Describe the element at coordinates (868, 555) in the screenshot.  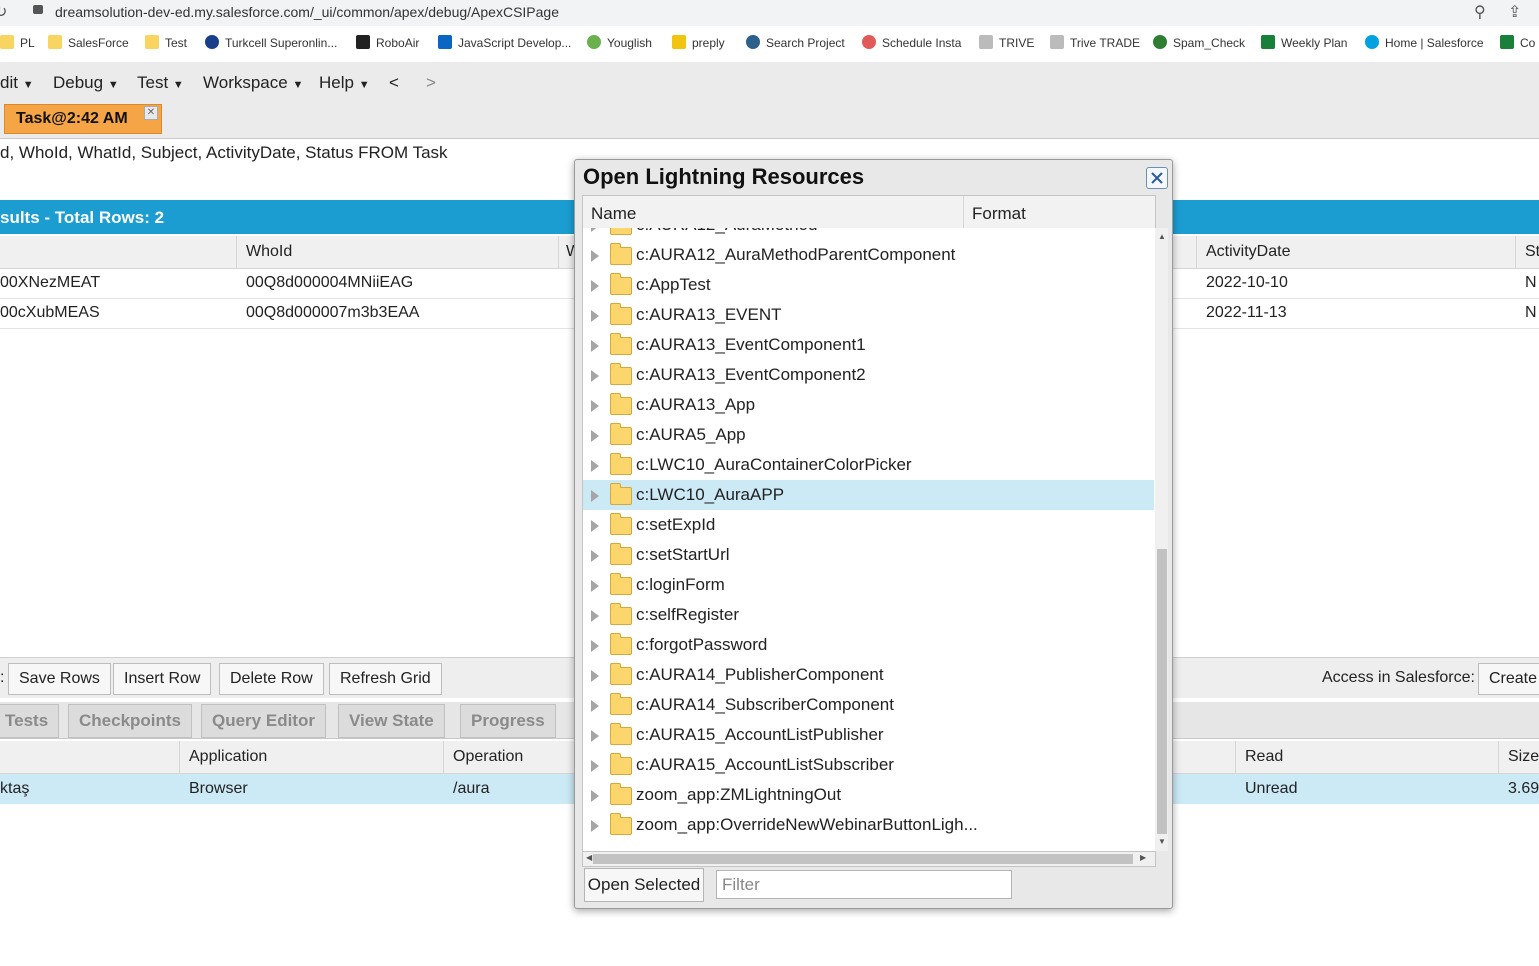
I see `tree-item: c:setStartUrl` at that location.